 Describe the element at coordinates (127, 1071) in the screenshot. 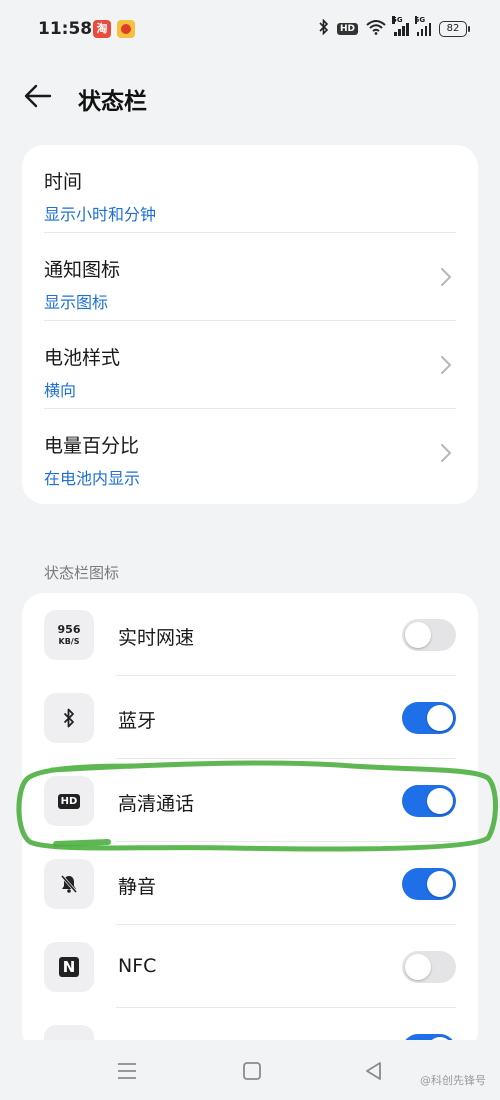

I see `menu-nav-icon` at that location.